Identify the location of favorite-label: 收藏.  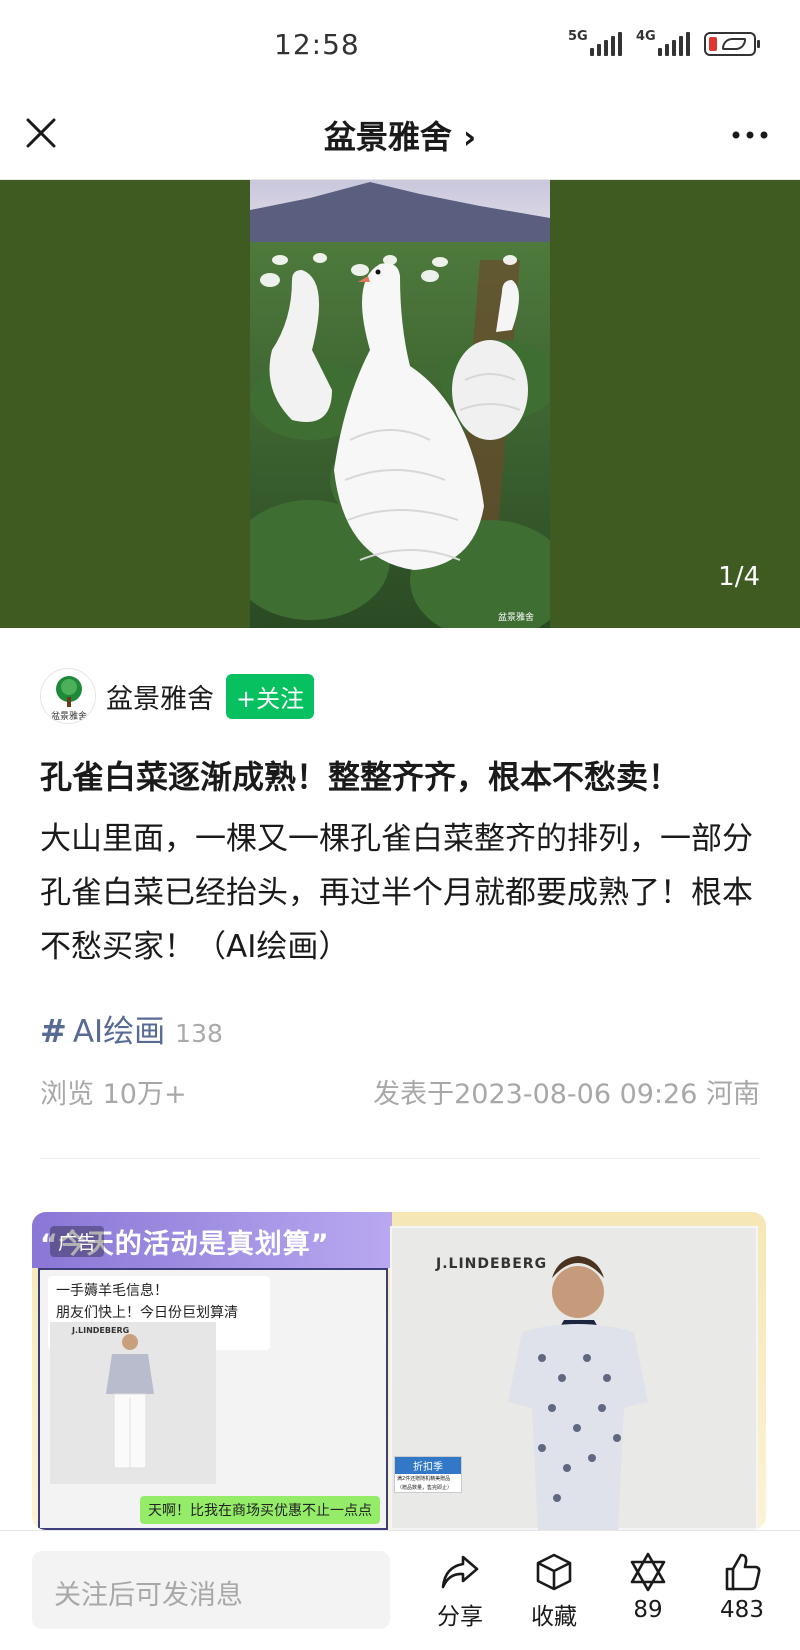
(554, 1617).